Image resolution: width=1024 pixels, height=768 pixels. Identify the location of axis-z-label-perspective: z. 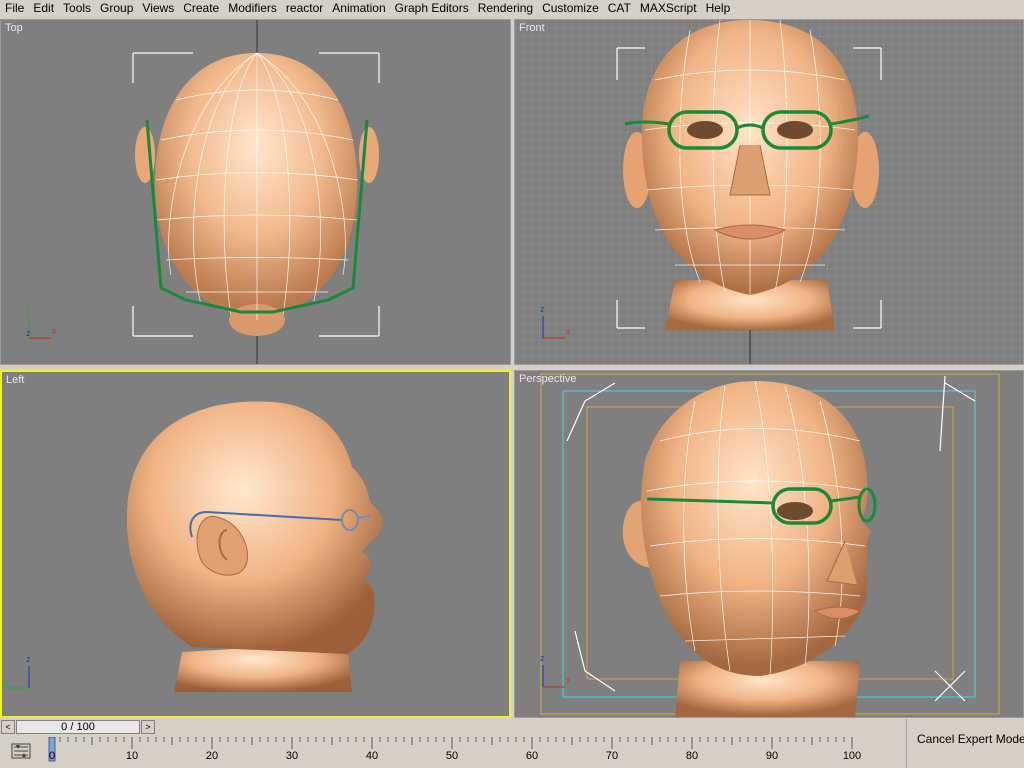
(542, 658).